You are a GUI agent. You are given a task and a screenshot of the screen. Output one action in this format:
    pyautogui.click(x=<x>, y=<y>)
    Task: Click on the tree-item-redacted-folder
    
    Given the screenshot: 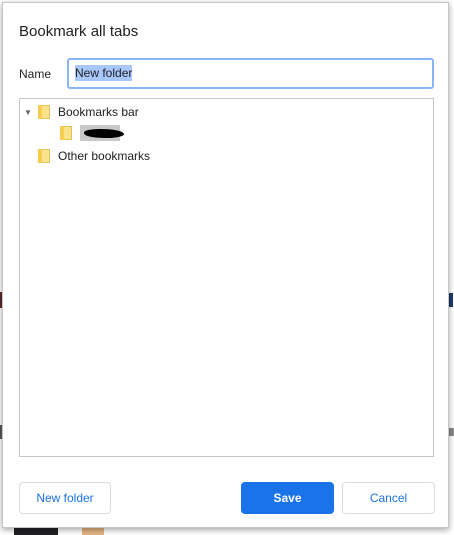 What is the action you would take?
    pyautogui.click(x=92, y=133)
    